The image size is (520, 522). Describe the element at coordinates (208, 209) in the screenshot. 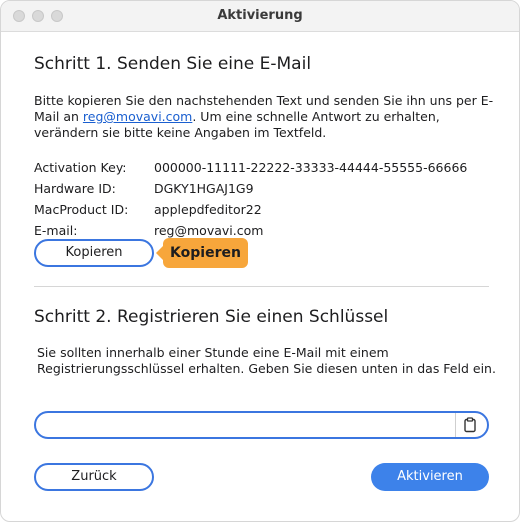

I see `product-id-value: applepdfeditor22` at that location.